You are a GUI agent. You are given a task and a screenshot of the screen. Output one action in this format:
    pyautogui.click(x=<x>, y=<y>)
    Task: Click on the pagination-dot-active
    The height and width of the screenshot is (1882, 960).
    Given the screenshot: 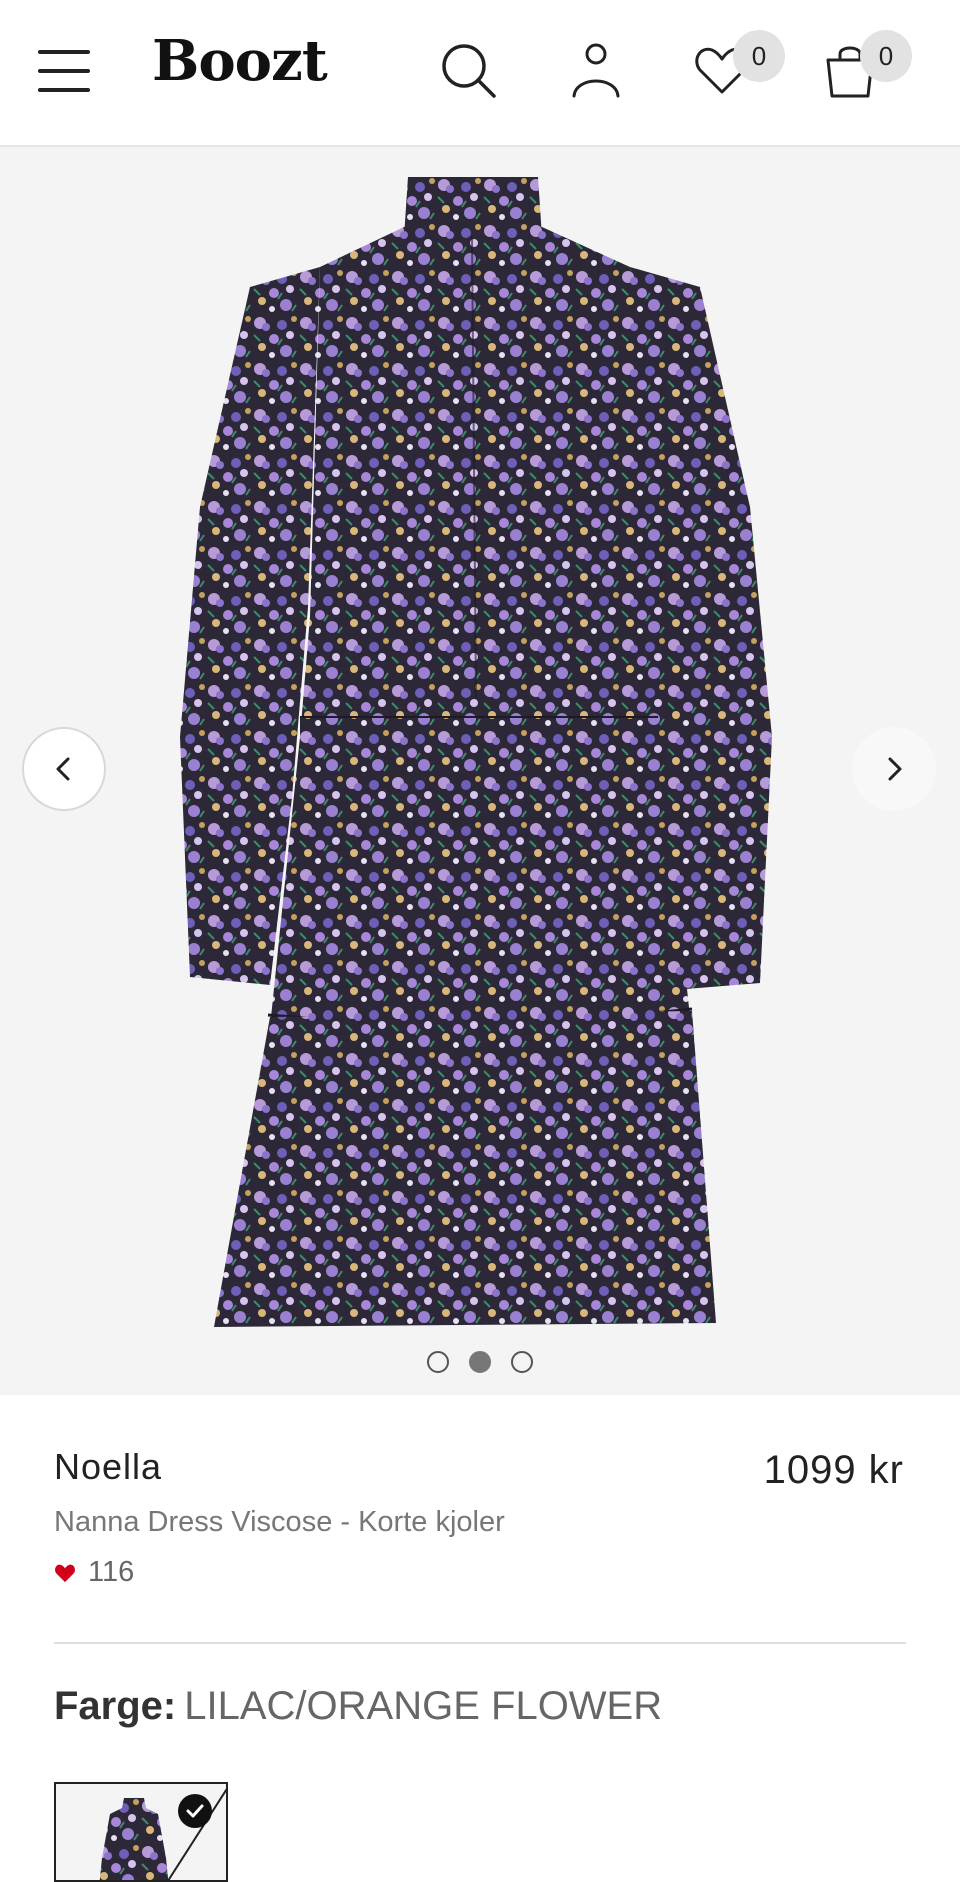 What is the action you would take?
    pyautogui.click(x=480, y=1362)
    